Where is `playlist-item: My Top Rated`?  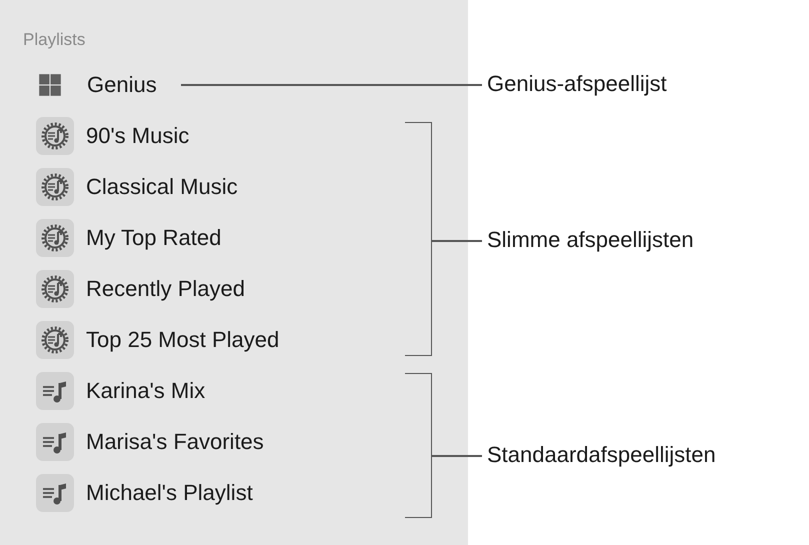
playlist-item: My Top Rated is located at coordinates (154, 237).